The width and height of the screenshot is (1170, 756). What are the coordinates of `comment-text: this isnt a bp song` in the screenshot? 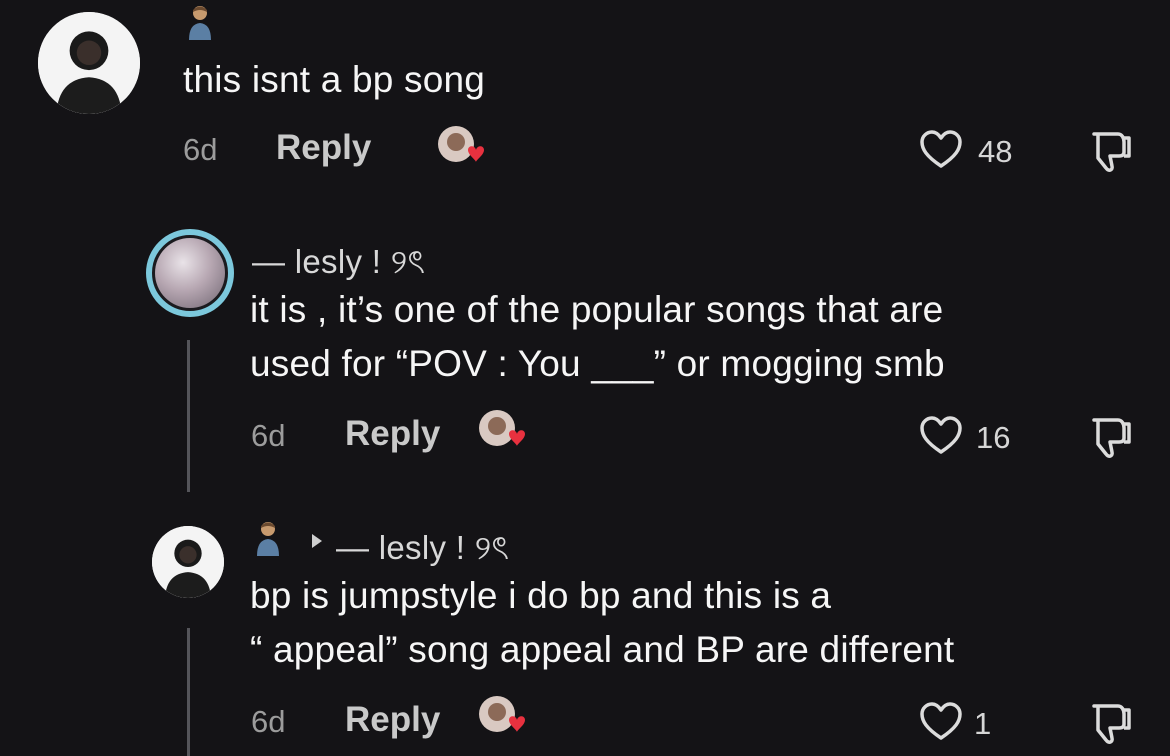 It's located at (334, 79).